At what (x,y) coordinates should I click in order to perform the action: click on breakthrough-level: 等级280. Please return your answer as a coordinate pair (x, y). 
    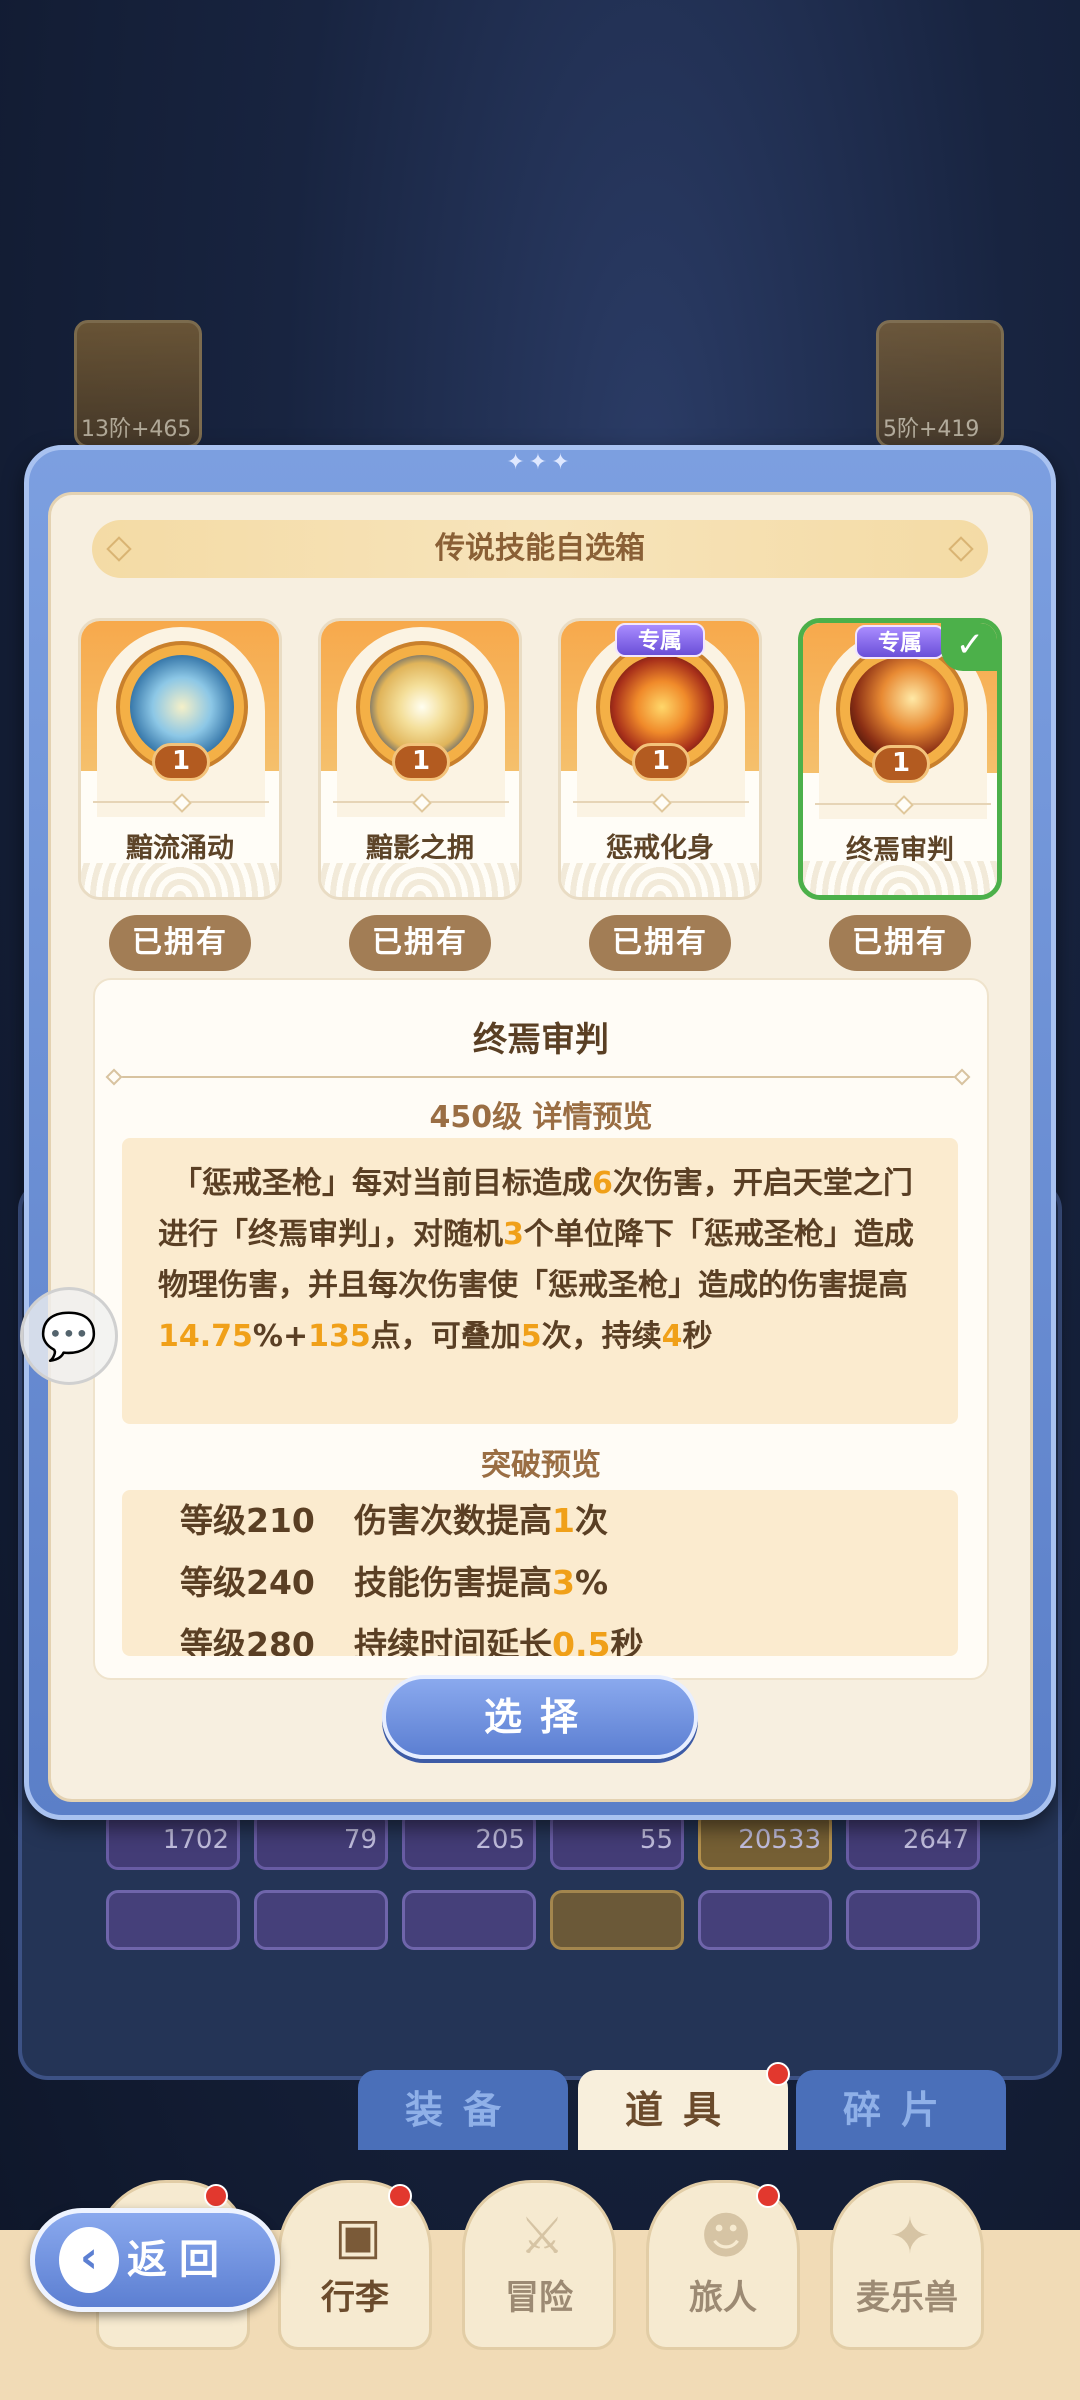
    Looking at the image, I should click on (247, 1640).